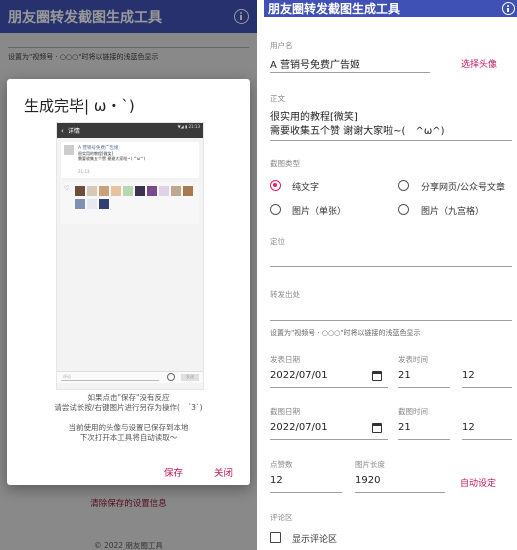  What do you see at coordinates (305, 186) in the screenshot?
I see `radio-text-only-label: 纯文字` at bounding box center [305, 186].